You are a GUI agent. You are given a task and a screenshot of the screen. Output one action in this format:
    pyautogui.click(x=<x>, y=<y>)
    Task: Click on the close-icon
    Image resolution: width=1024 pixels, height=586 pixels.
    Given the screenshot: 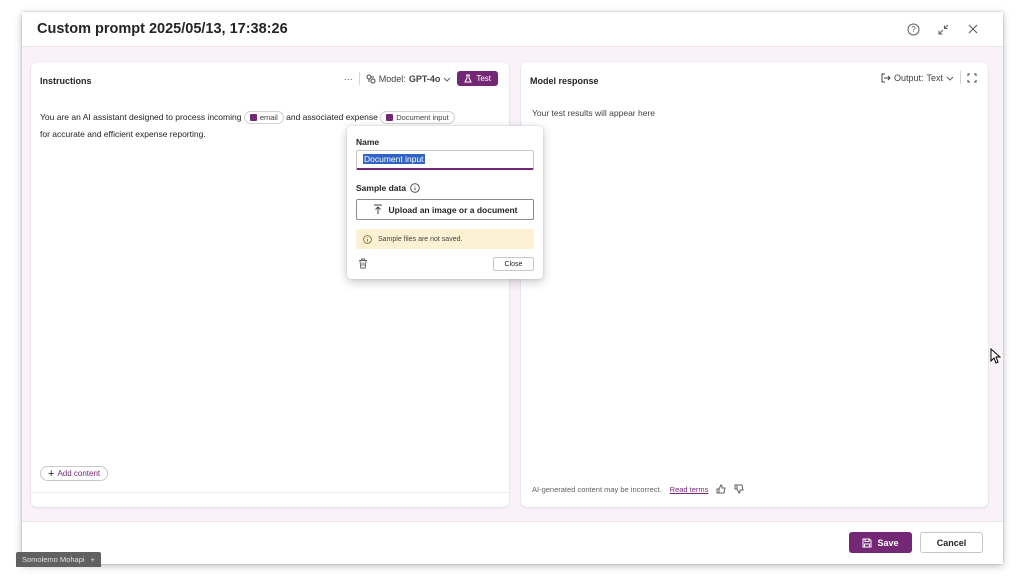 What is the action you would take?
    pyautogui.click(x=973, y=29)
    